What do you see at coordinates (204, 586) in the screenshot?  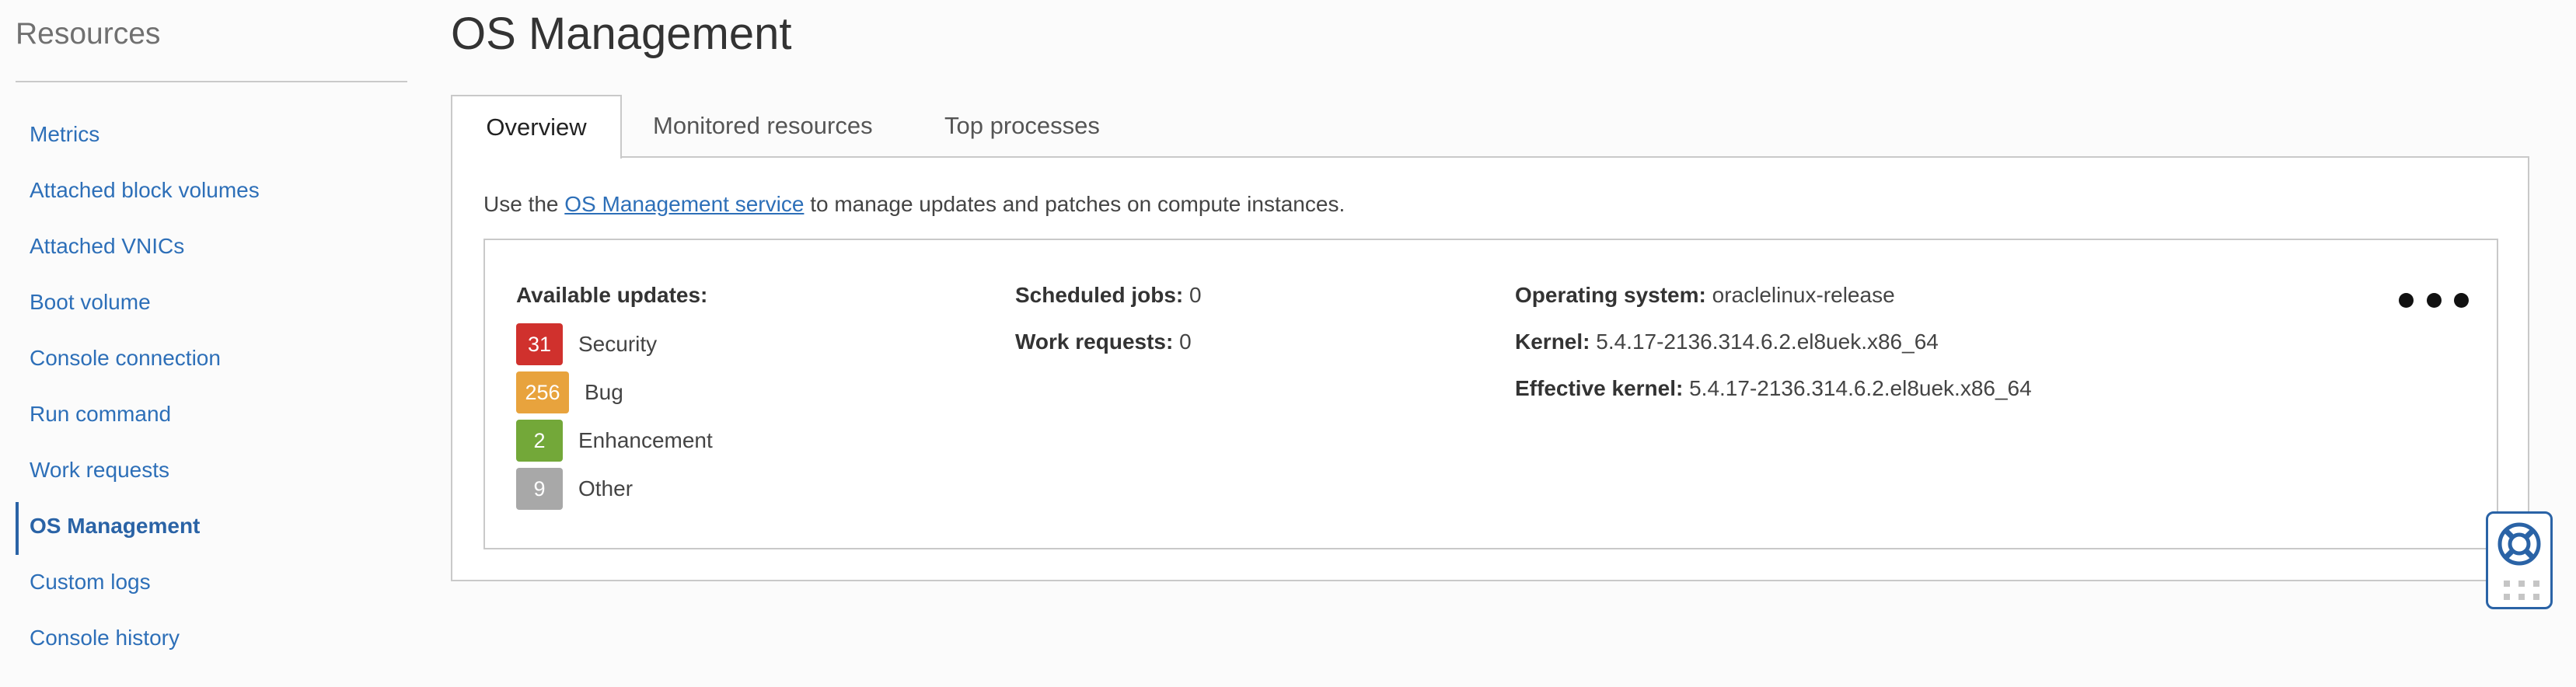 I see `sidebar-item-custom-logs: Custom logs` at bounding box center [204, 586].